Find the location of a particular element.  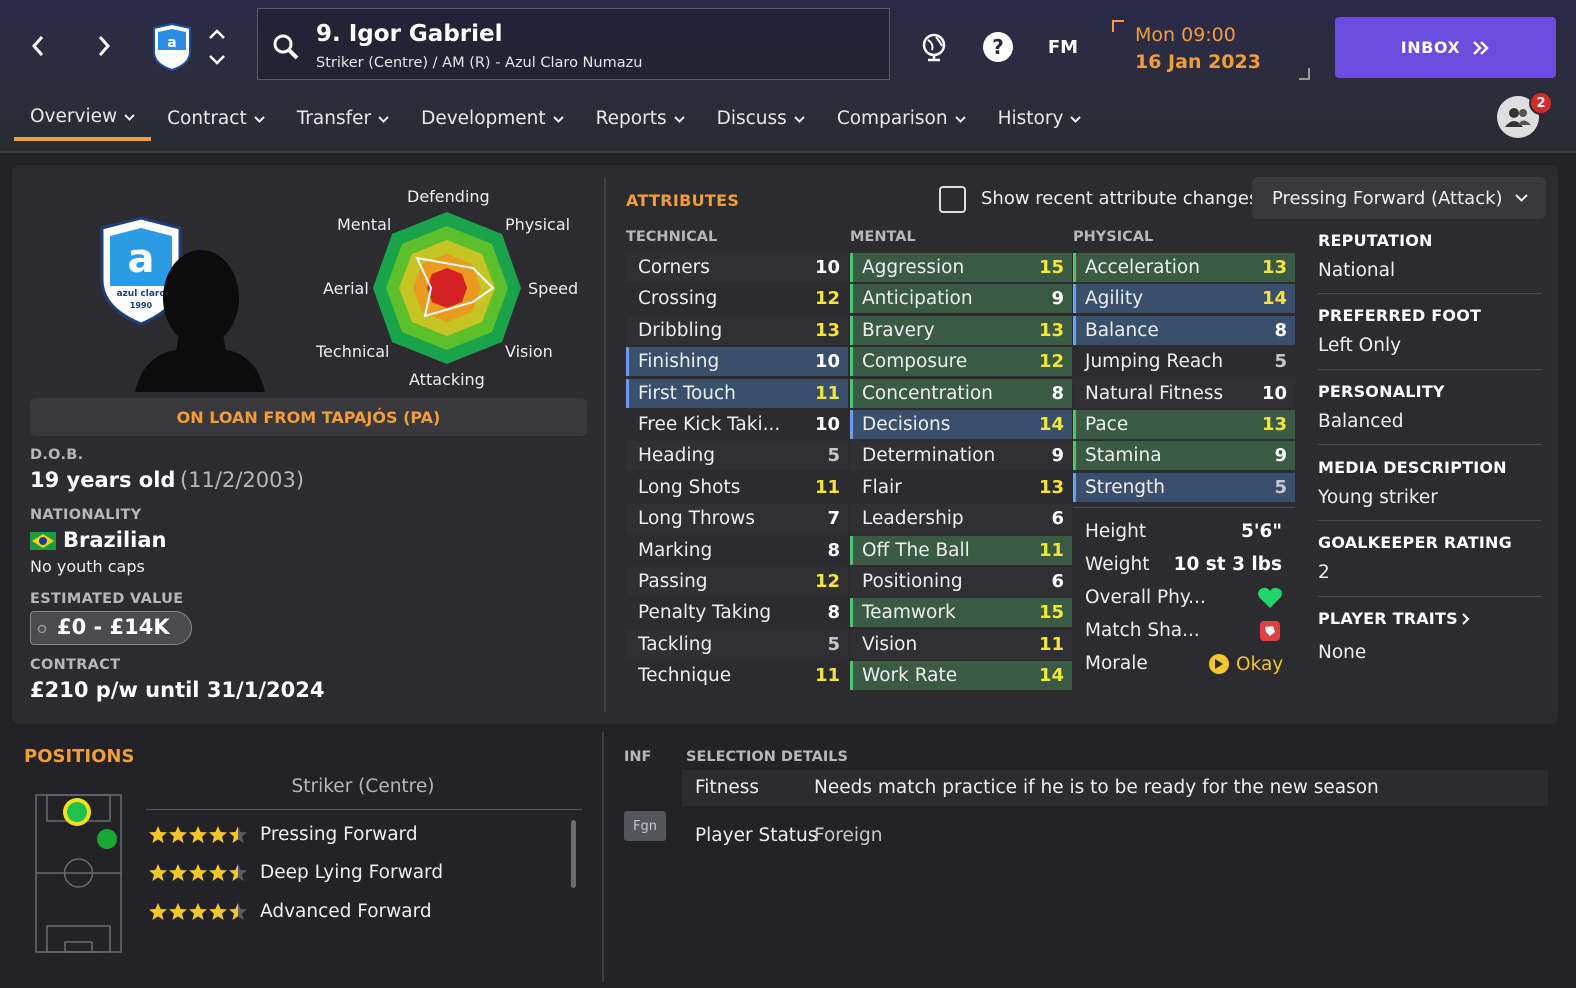

polygon-label-speed: Speed is located at coordinates (553, 288).